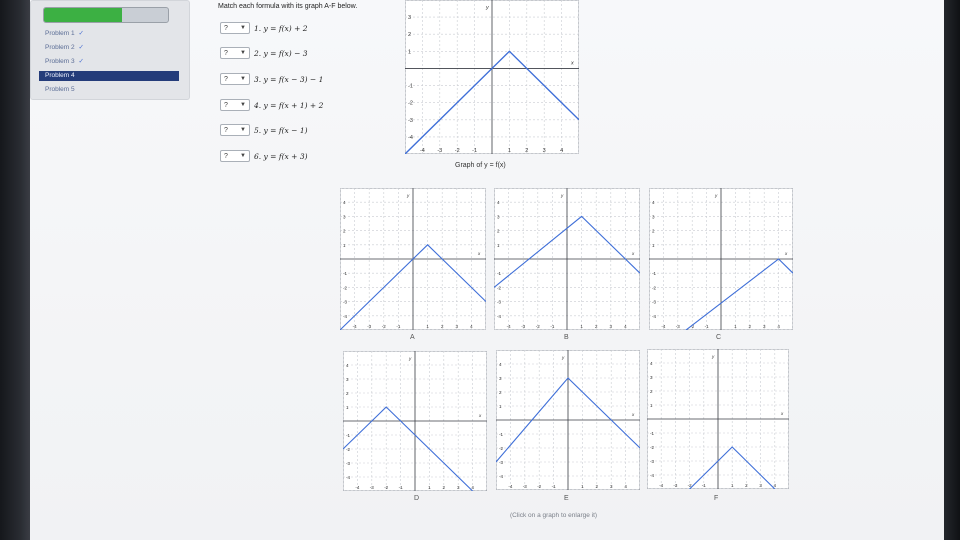 This screenshot has width=960, height=540. I want to click on formula-text: 6. y = f(x + 3), so click(281, 156).